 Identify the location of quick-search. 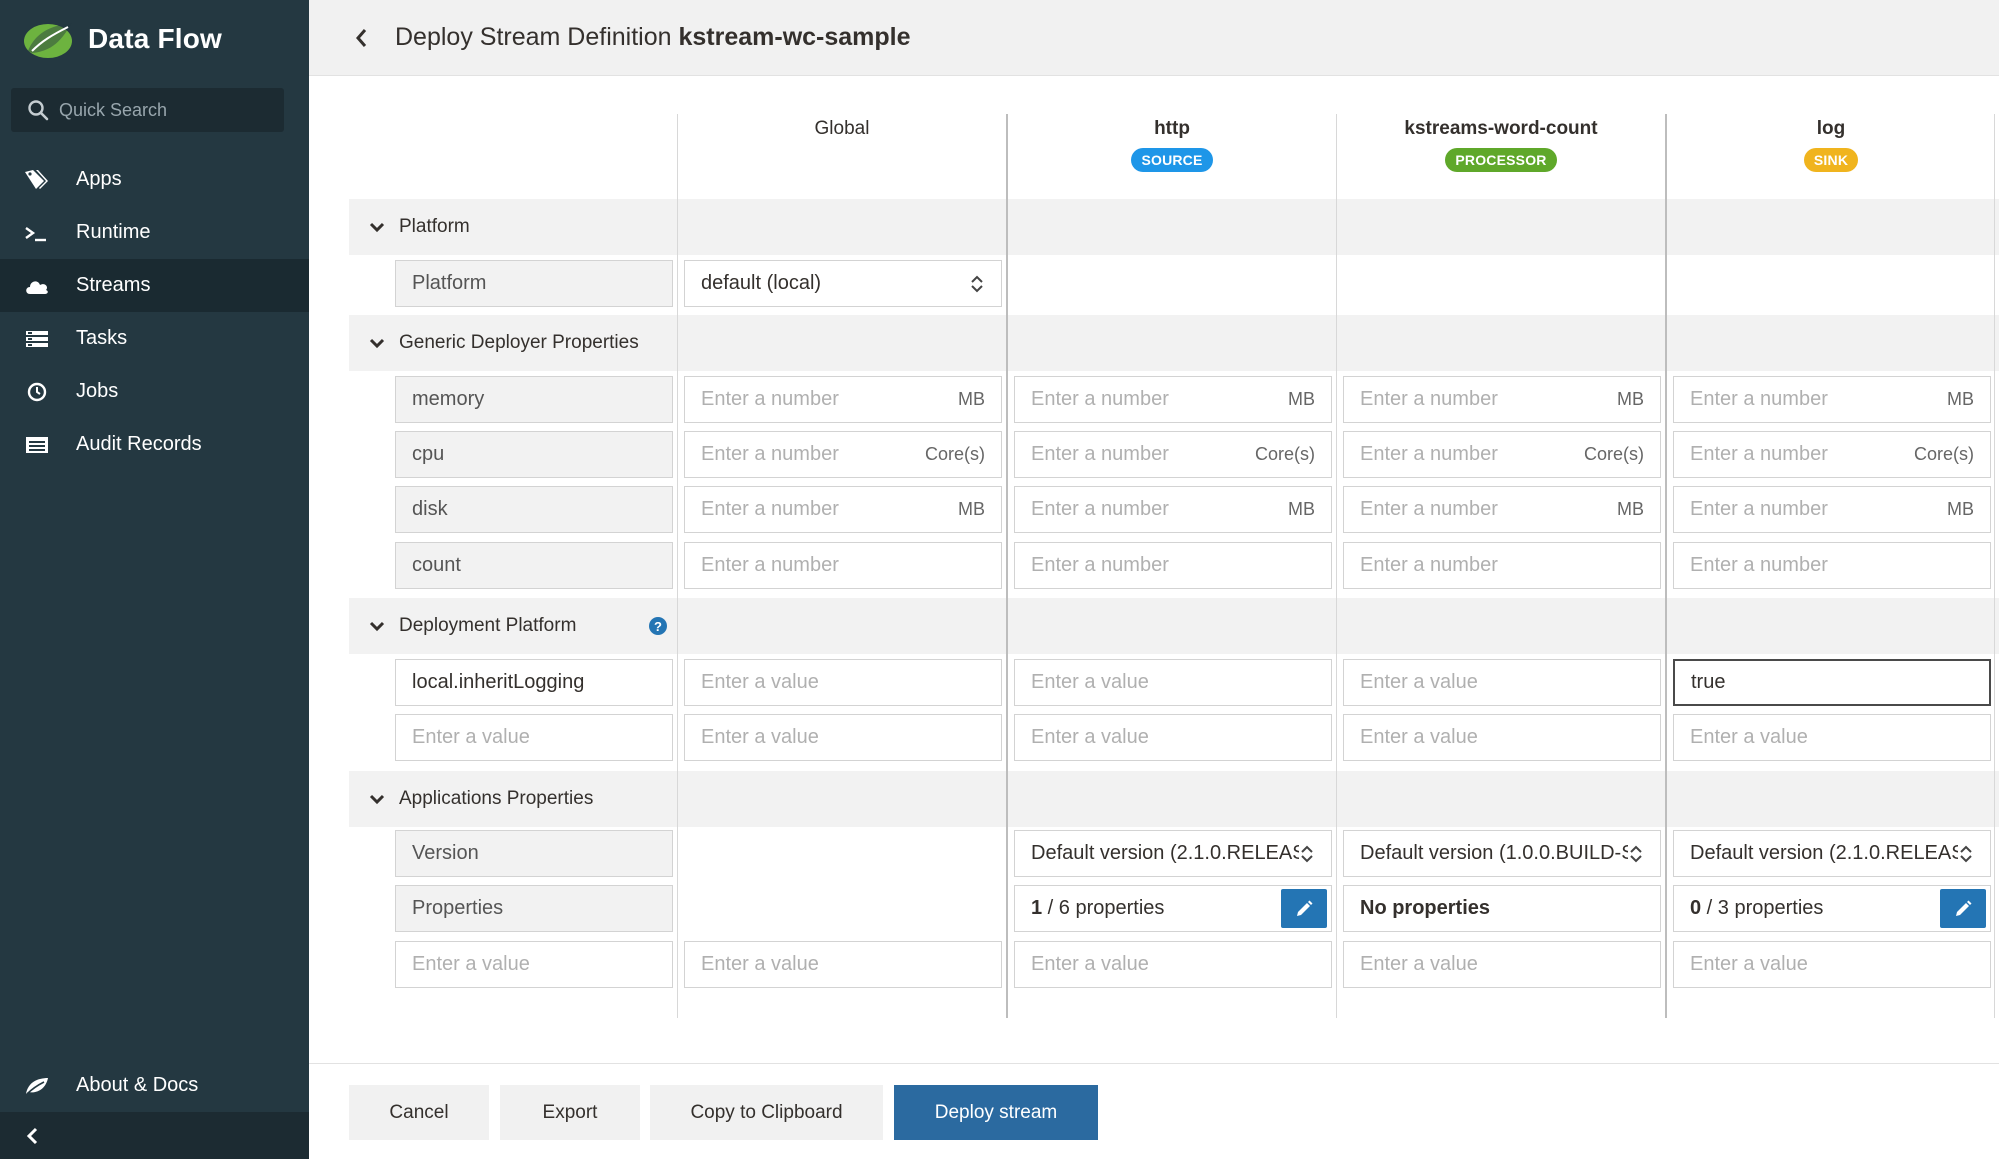
(147, 110).